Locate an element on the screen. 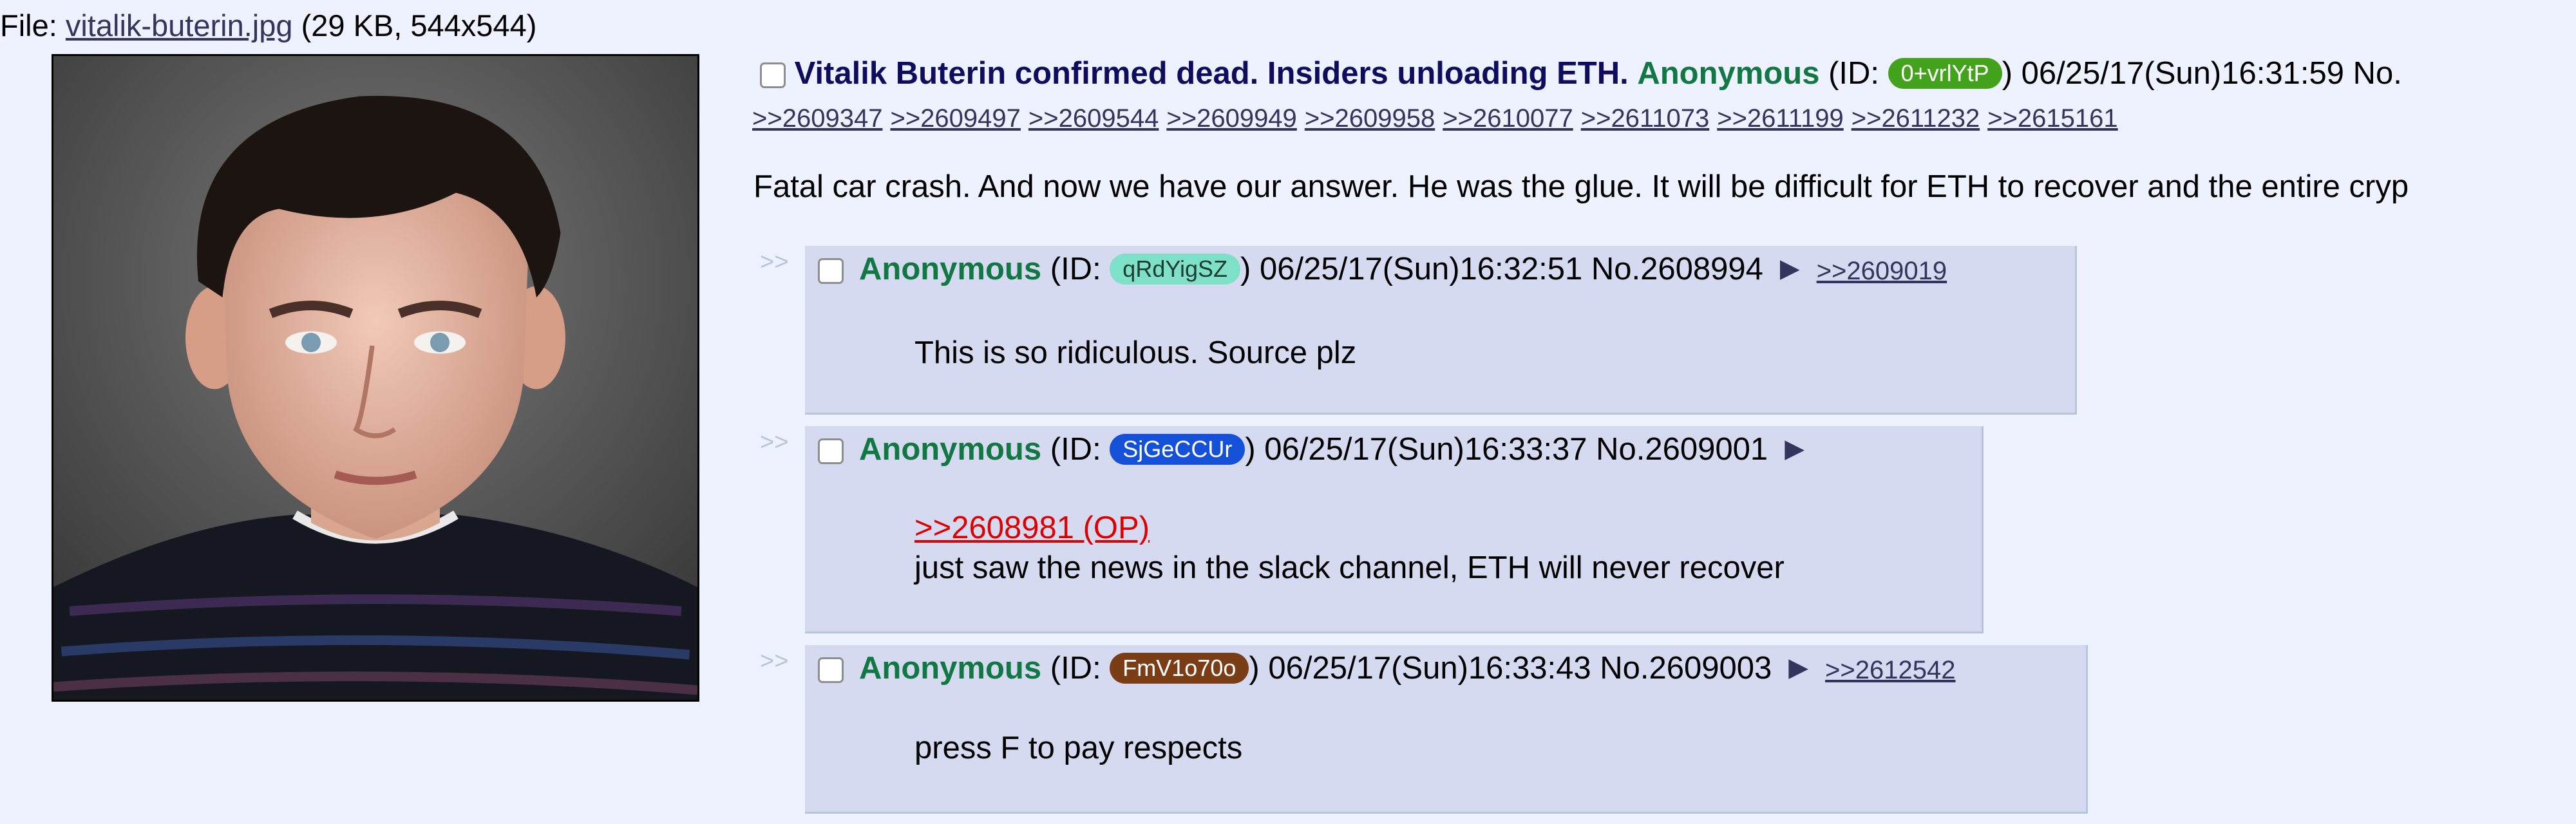 The width and height of the screenshot is (2576, 824). backlink: >>2612542 is located at coordinates (1890, 670).